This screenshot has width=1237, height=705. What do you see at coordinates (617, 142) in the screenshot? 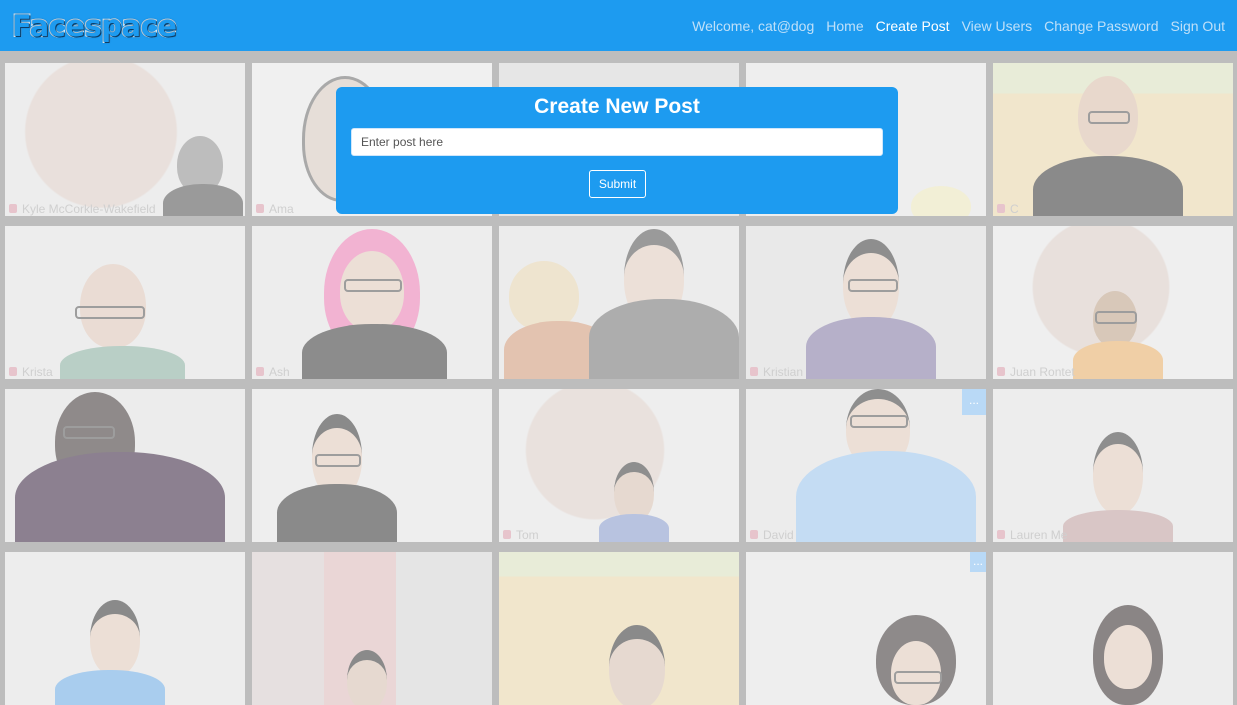
I see `post-input` at bounding box center [617, 142].